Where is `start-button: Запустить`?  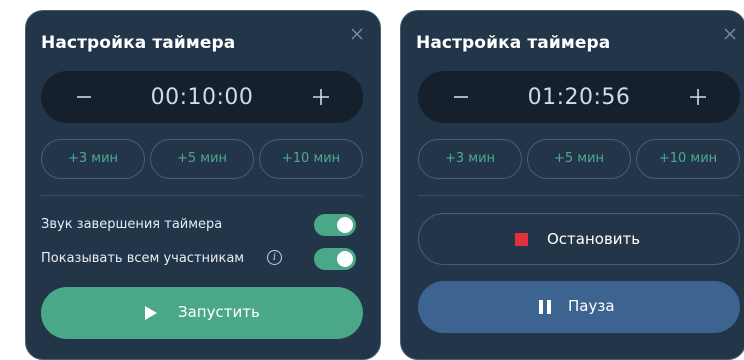
start-button: Запустить is located at coordinates (202, 313).